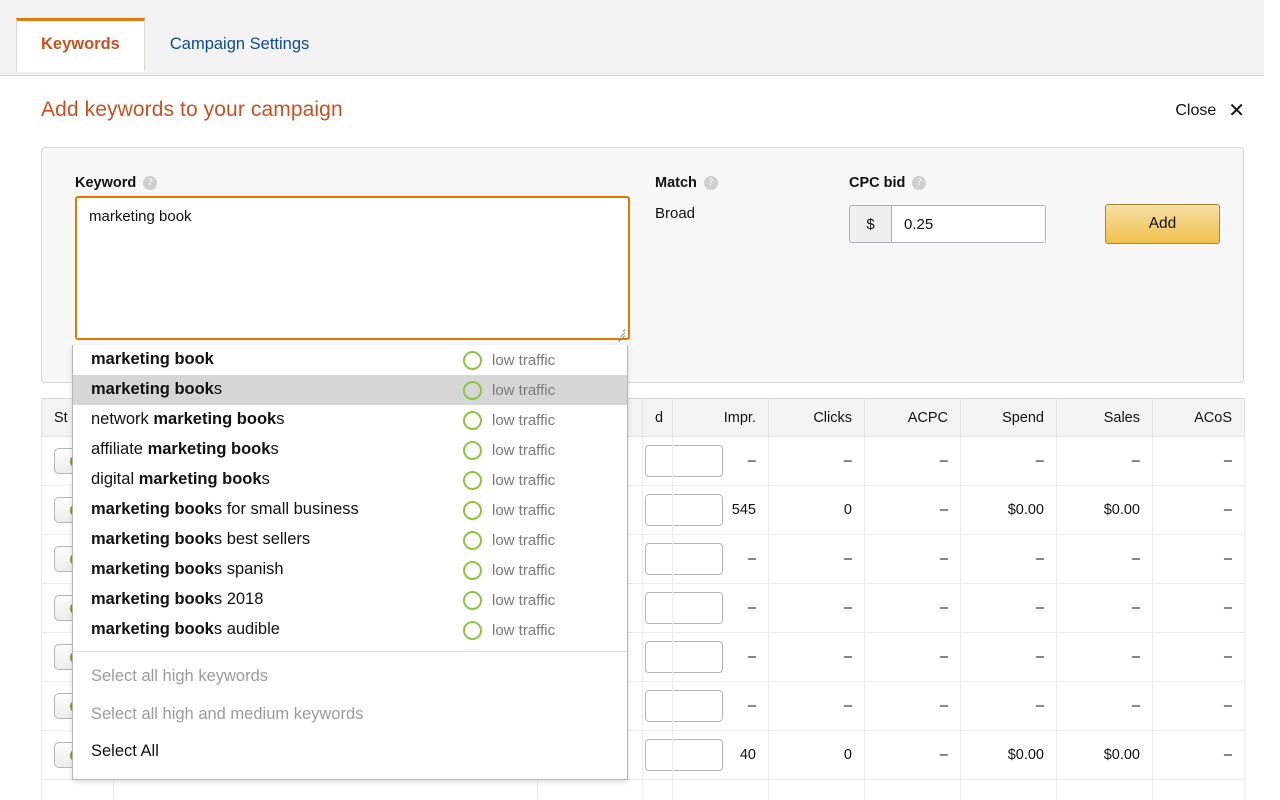  I want to click on suggestion-item: marketing books 2018 low traffic, so click(350, 600).